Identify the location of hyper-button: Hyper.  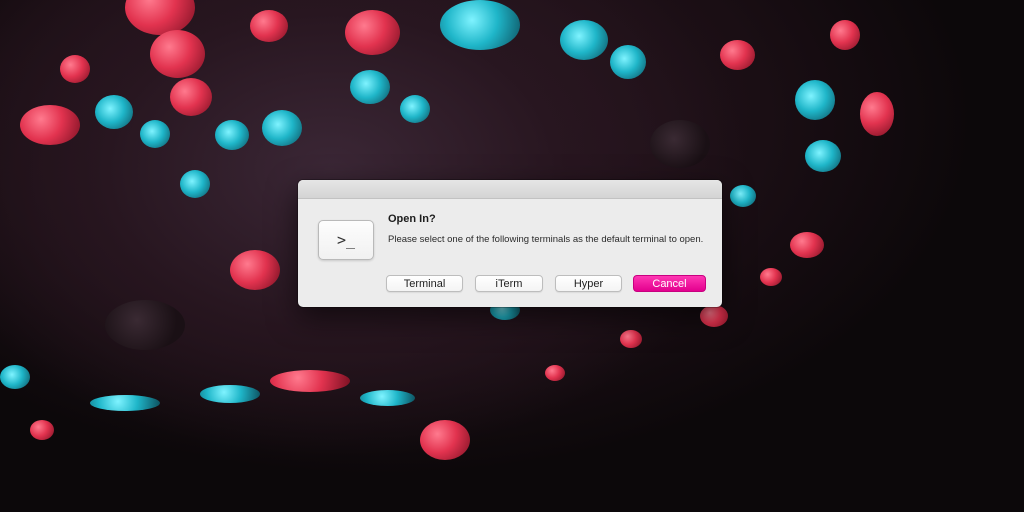
(588, 283).